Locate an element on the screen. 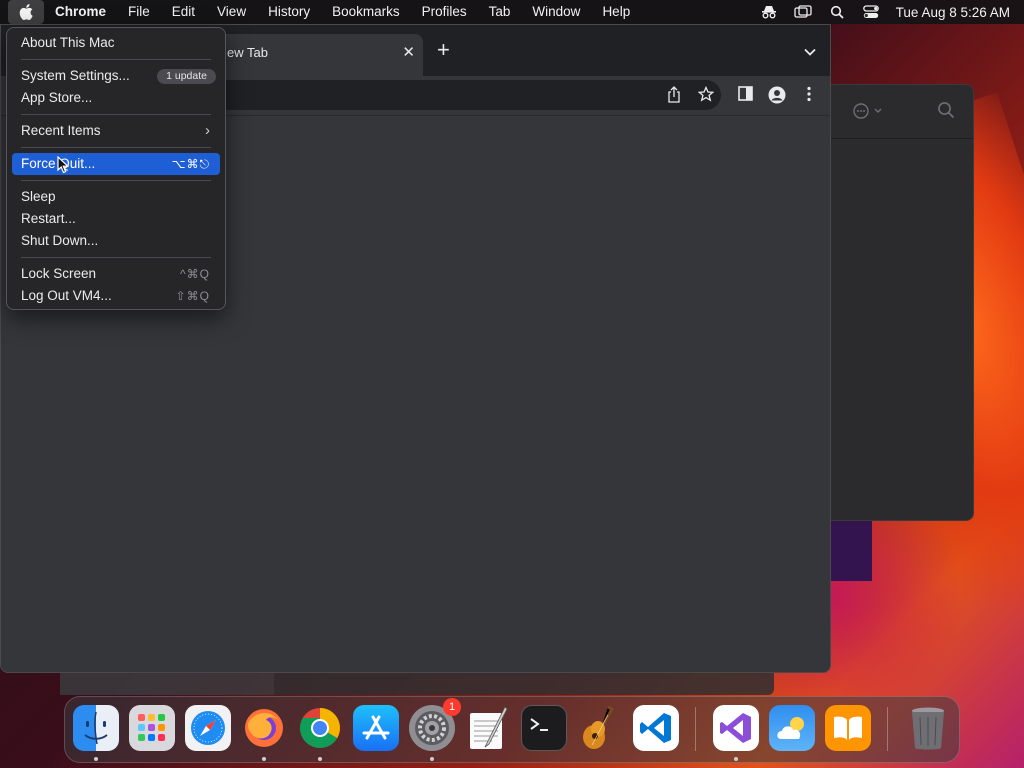 The width and height of the screenshot is (1024, 768). incognito-icon is located at coordinates (769, 12).